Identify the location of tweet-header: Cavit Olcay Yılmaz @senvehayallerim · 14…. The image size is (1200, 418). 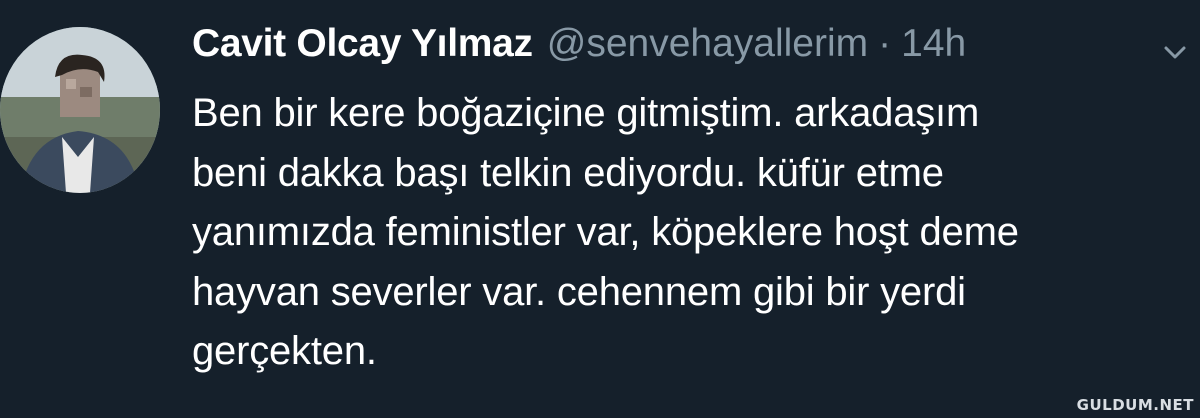
(692, 50).